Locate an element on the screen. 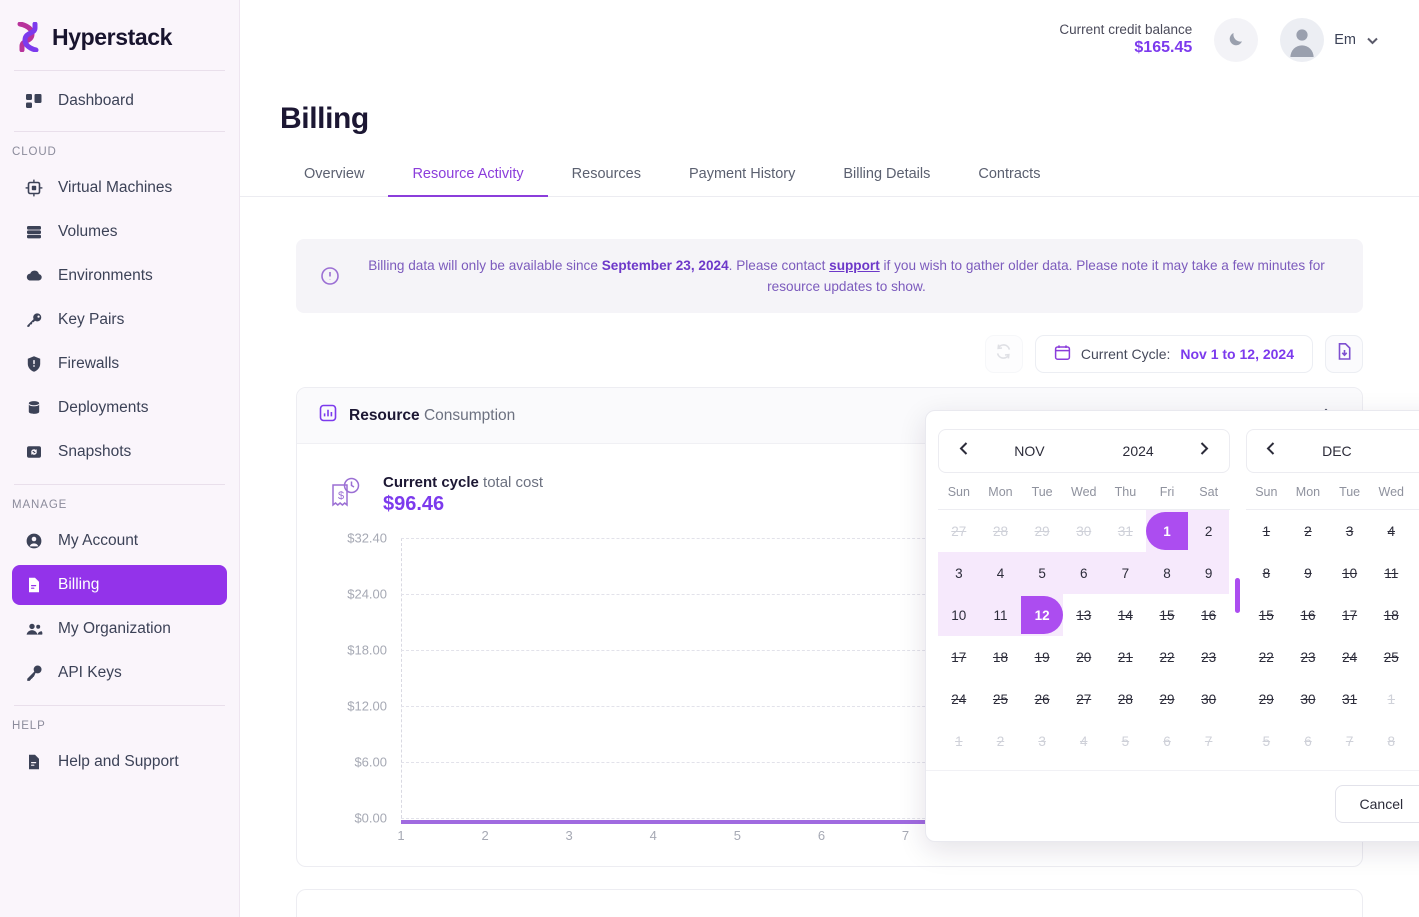 The height and width of the screenshot is (917, 1419). tab-billing-details: Billing Details is located at coordinates (886, 181).